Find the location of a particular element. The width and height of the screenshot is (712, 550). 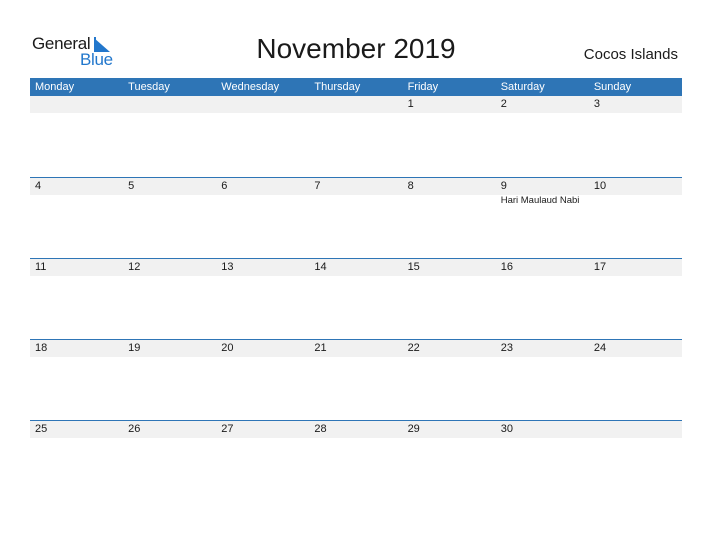

day-number: 30 is located at coordinates (506, 429).